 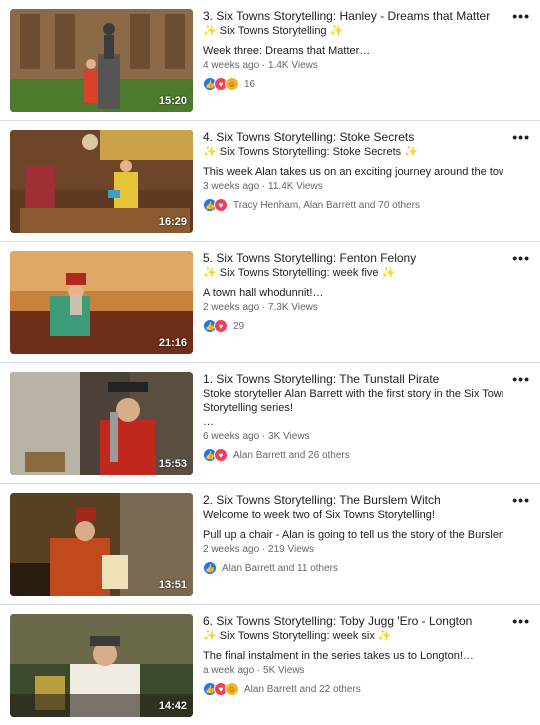 I want to click on video-description-line2: Storytelling series!, so click(x=248, y=408).